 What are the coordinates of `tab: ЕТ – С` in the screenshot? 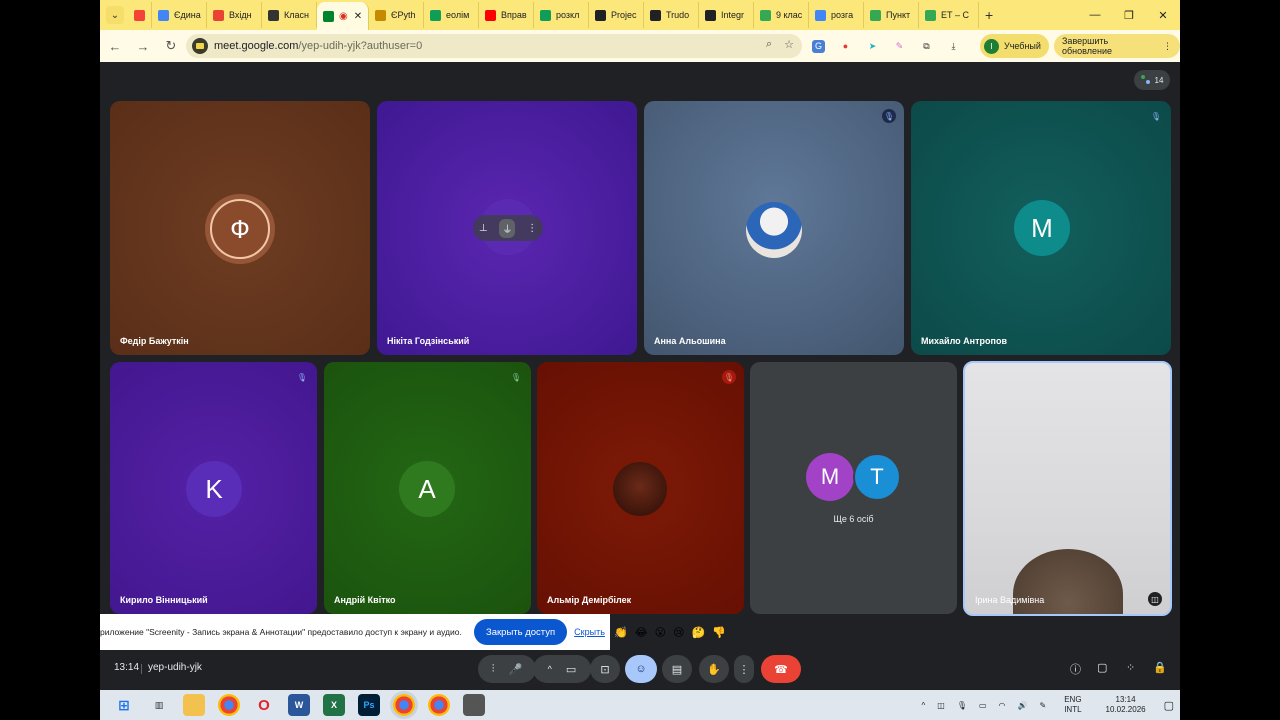 It's located at (949, 15).